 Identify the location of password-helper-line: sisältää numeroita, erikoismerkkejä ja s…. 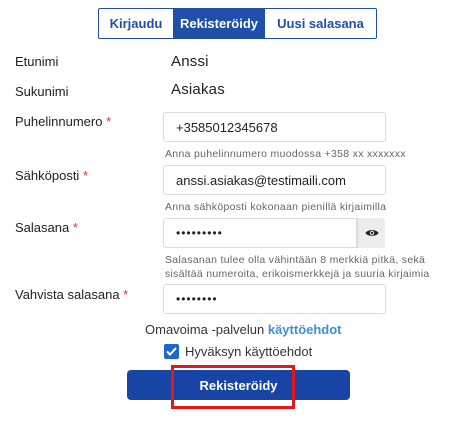
(297, 274).